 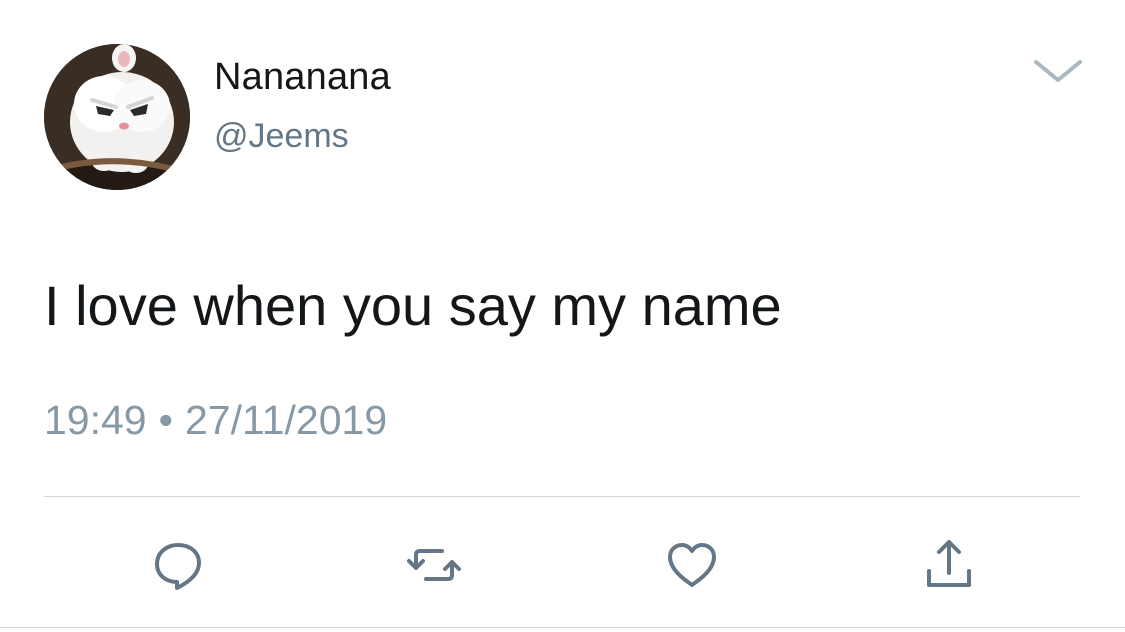 I want to click on tweet-timestamp: 19:49 • 27/11/2019, so click(x=215, y=420).